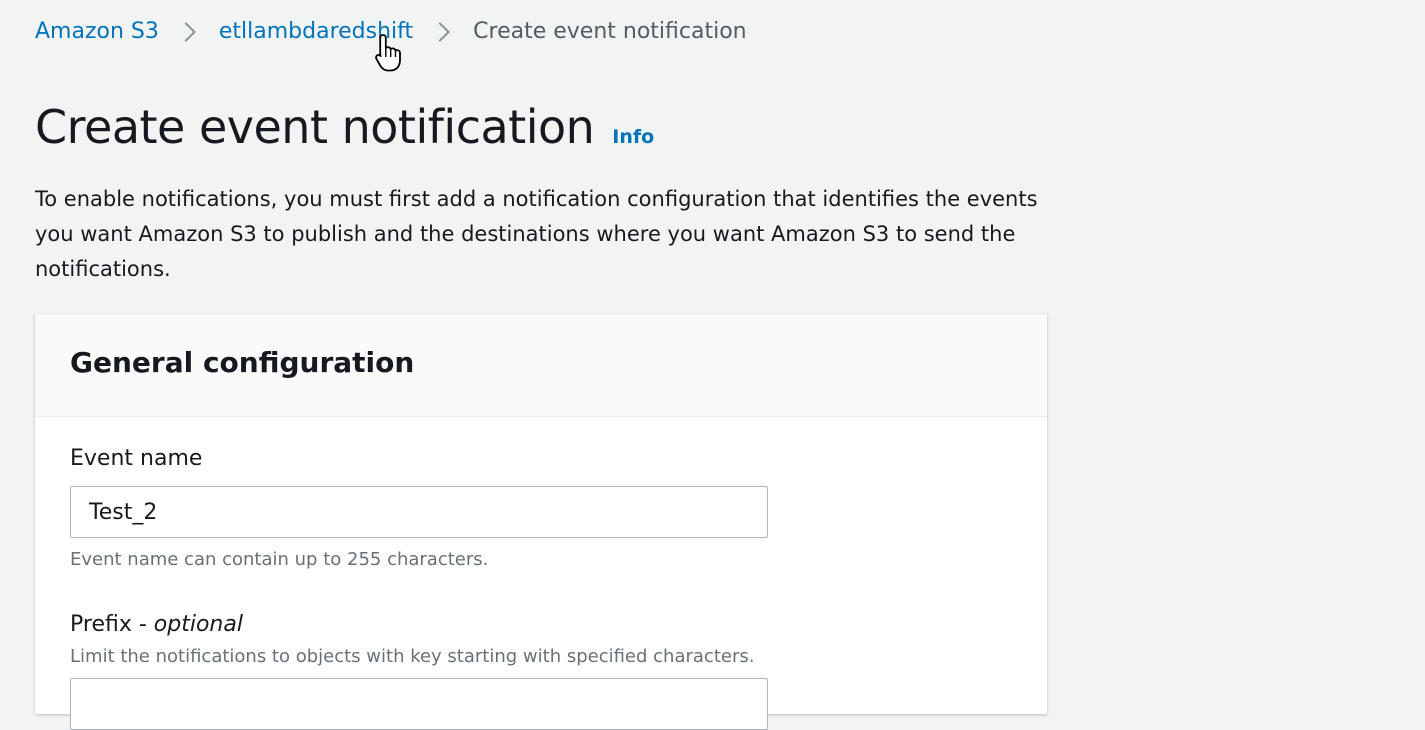 Image resolution: width=1425 pixels, height=730 pixels. What do you see at coordinates (97, 31) in the screenshot?
I see `breadcrumb-amazon-s3-link: Amazon S3` at bounding box center [97, 31].